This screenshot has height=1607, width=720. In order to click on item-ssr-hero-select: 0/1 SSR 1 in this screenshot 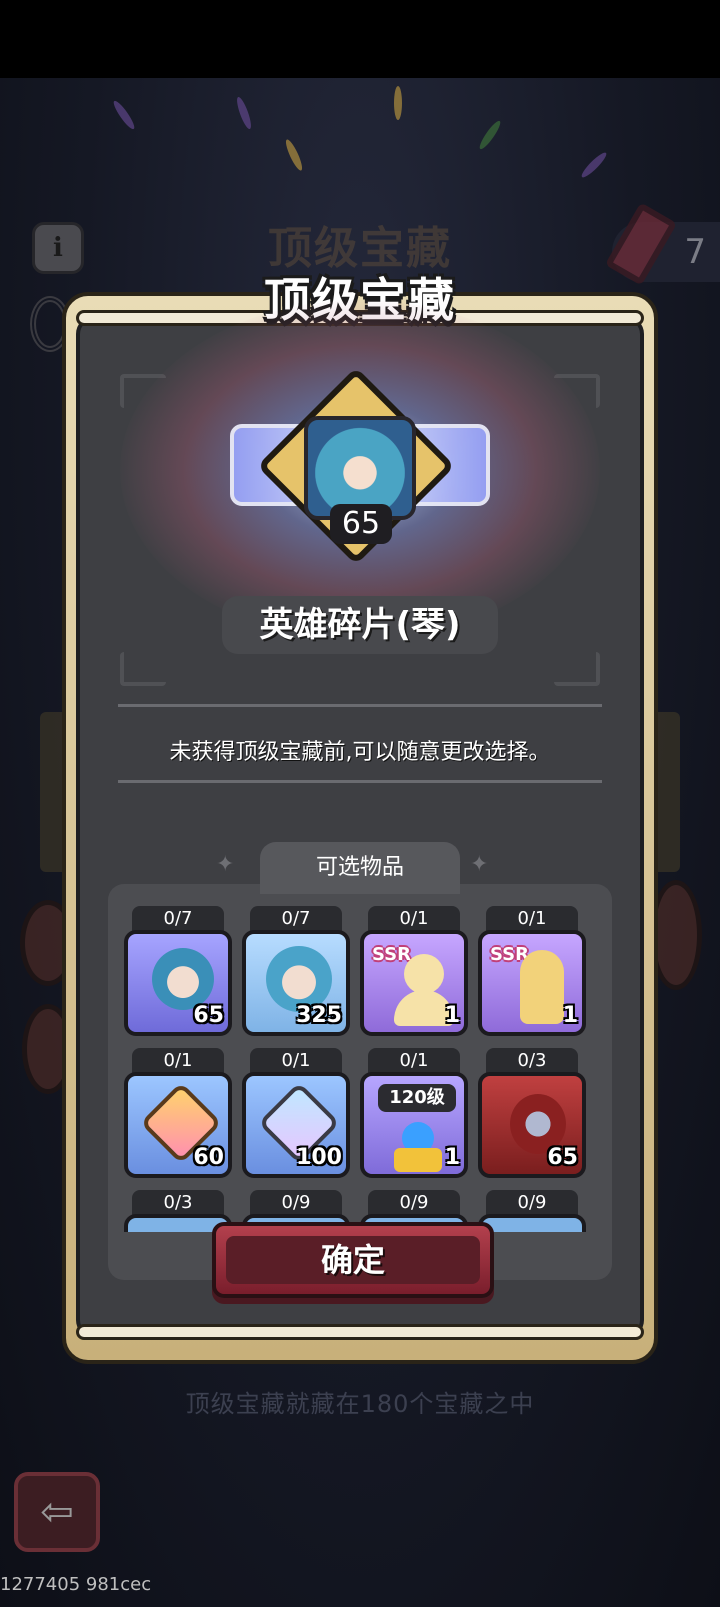, I will do `click(414, 976)`.